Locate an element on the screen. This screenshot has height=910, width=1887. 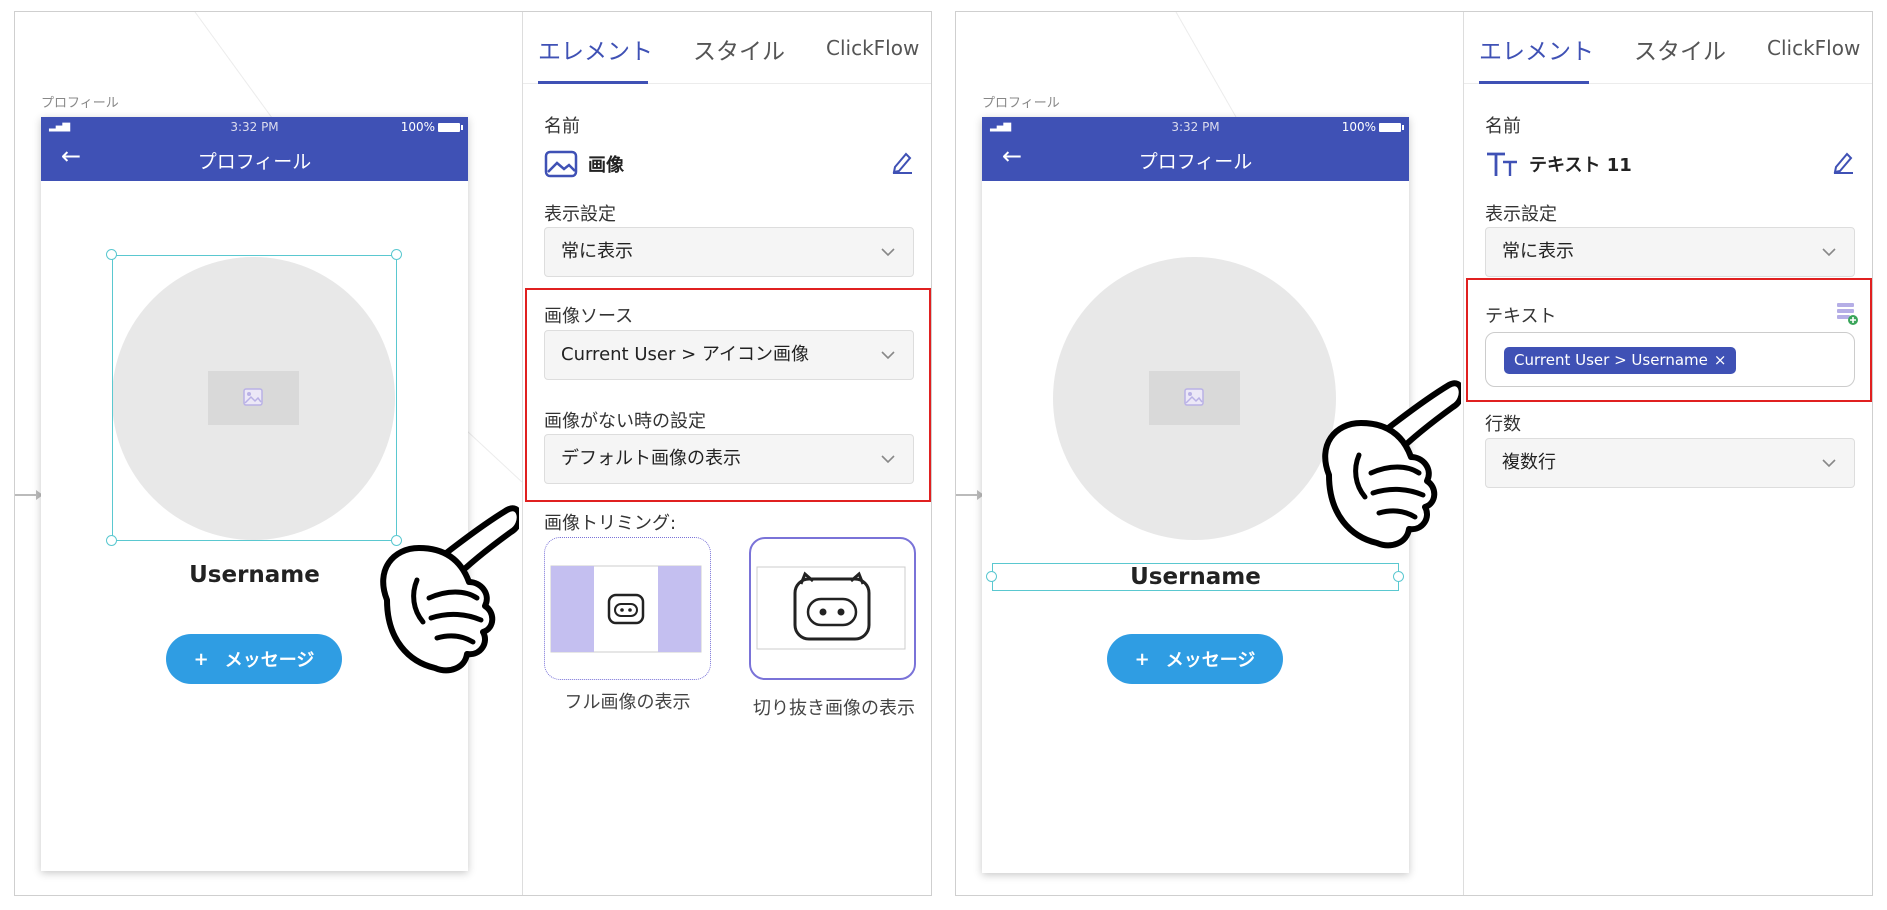
image-source-value: Current User > アイコン画像 is located at coordinates (685, 354).